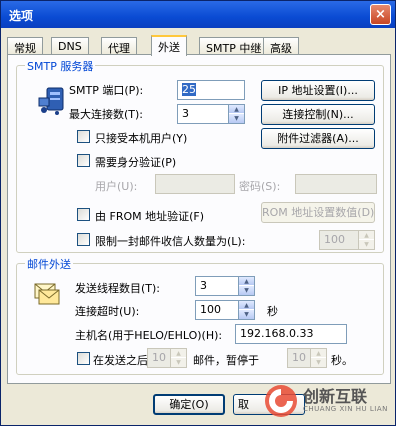 The height and width of the screenshot is (426, 396). Describe the element at coordinates (260, 186) in the screenshot. I see `password-label: 密码(S):` at that location.